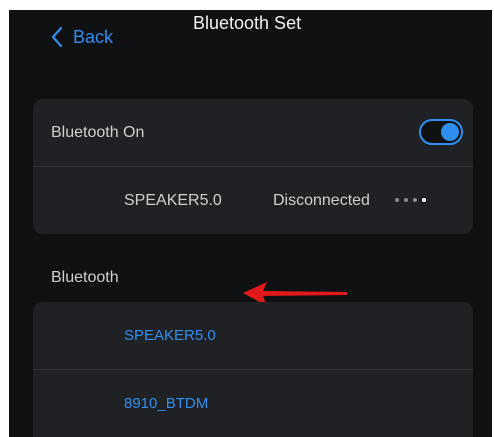 The width and height of the screenshot is (494, 437). What do you see at coordinates (173, 200) in the screenshot?
I see `paired-device-name: SPEAKER5.0` at bounding box center [173, 200].